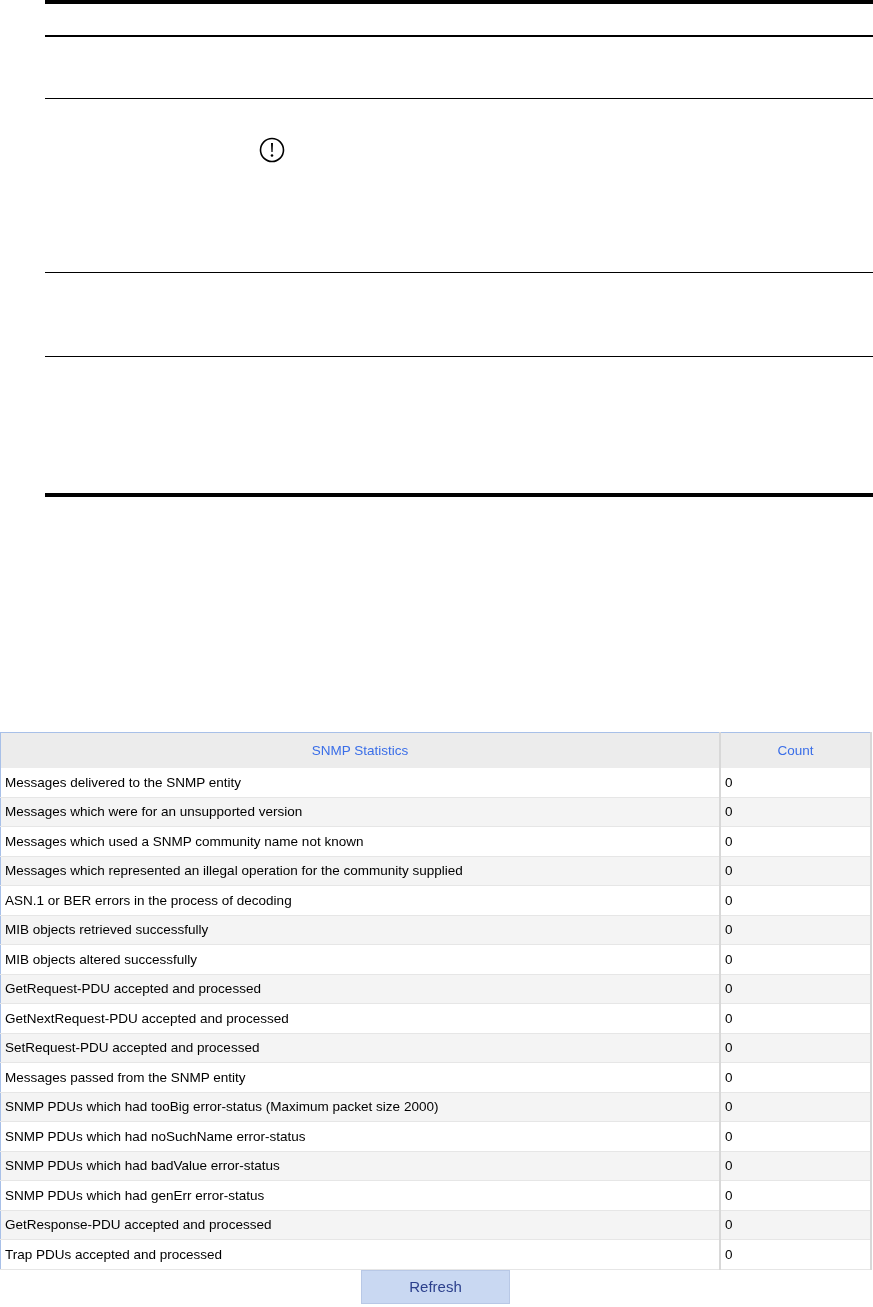 The image size is (873, 1307). Describe the element at coordinates (360, 871) in the screenshot. I see `table-cell: Messages which represented an illegal operation for the community supplied` at that location.